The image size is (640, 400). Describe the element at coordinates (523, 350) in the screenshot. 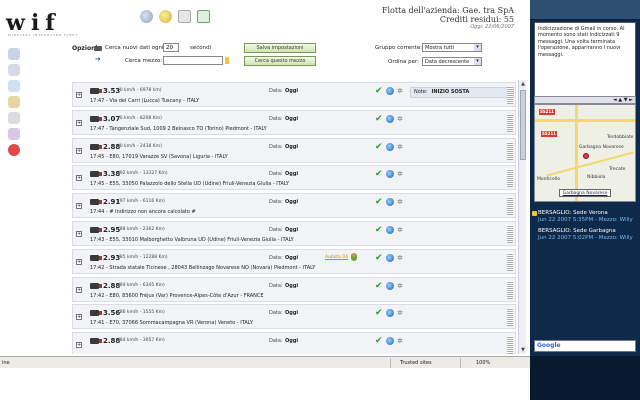

I see `scroll-down-icon: ▼` at that location.